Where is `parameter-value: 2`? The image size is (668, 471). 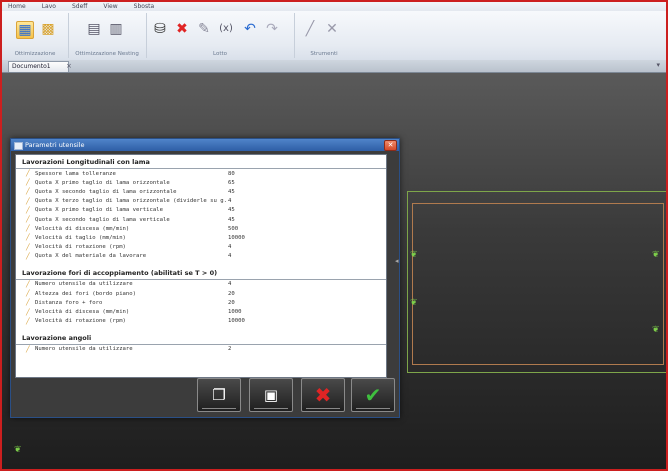
parameter-value: 2 is located at coordinates (258, 349).